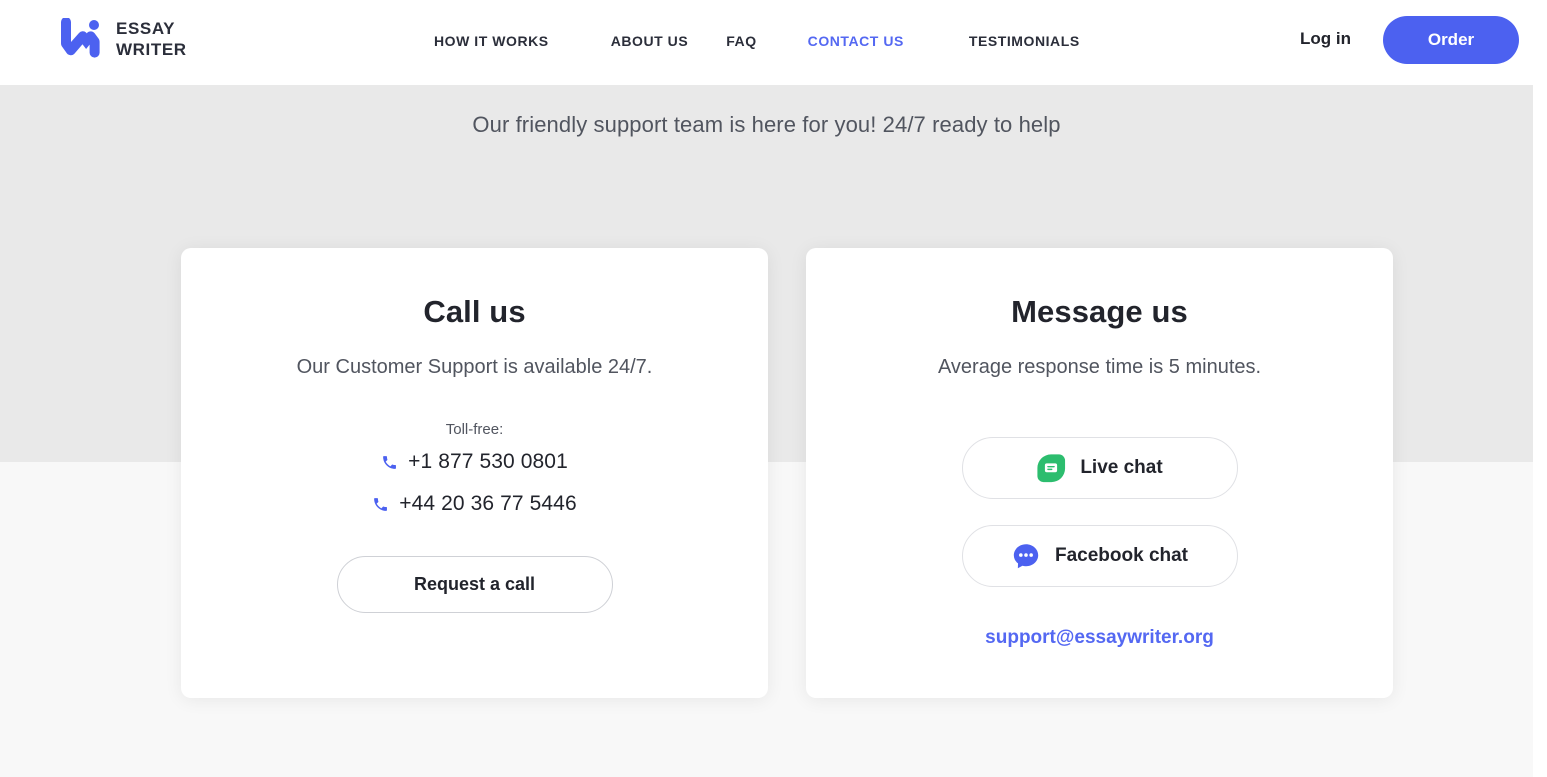 The image size is (1547, 777). Describe the element at coordinates (1451, 40) in the screenshot. I see `order-button: Order` at that location.